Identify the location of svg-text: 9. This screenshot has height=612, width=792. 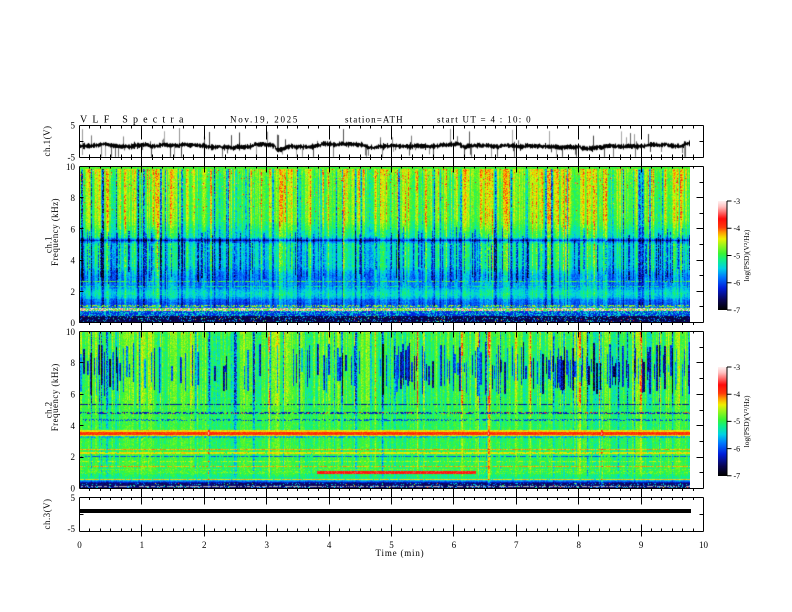
(641, 545).